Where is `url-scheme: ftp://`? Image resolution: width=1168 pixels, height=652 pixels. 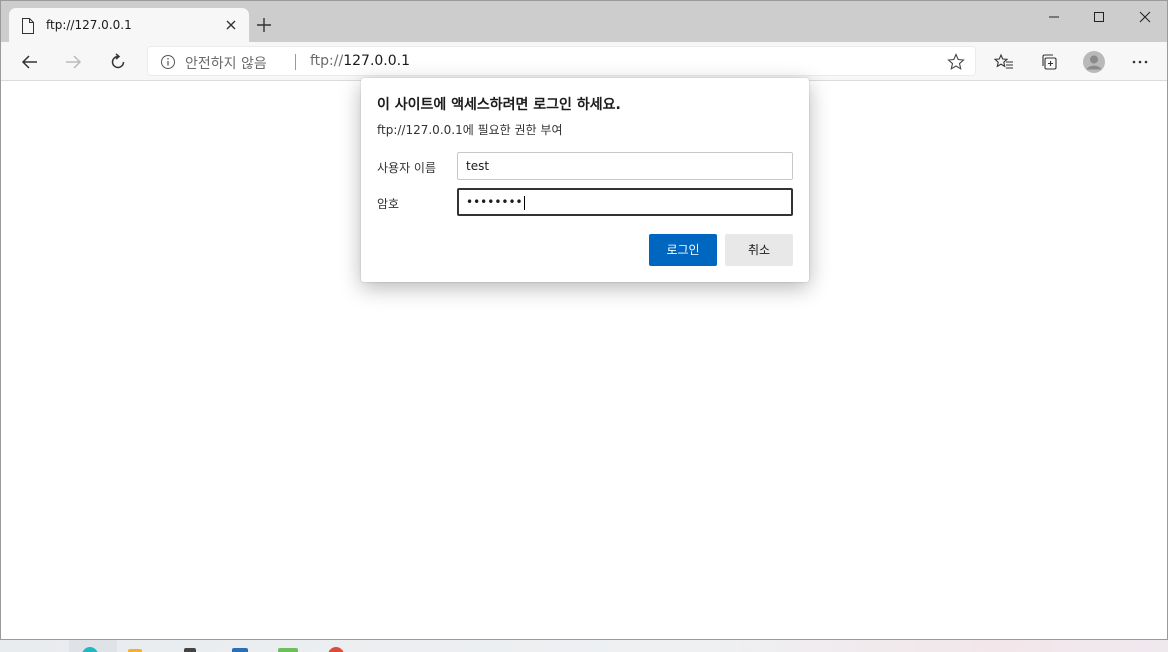
url-scheme: ftp:// is located at coordinates (327, 61).